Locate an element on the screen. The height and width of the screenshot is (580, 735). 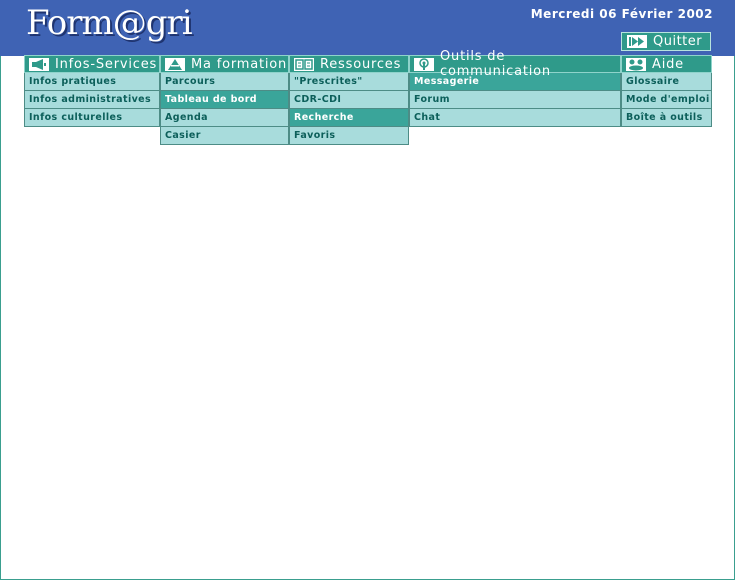
menu-item-label: Messagerie is located at coordinates (447, 81).